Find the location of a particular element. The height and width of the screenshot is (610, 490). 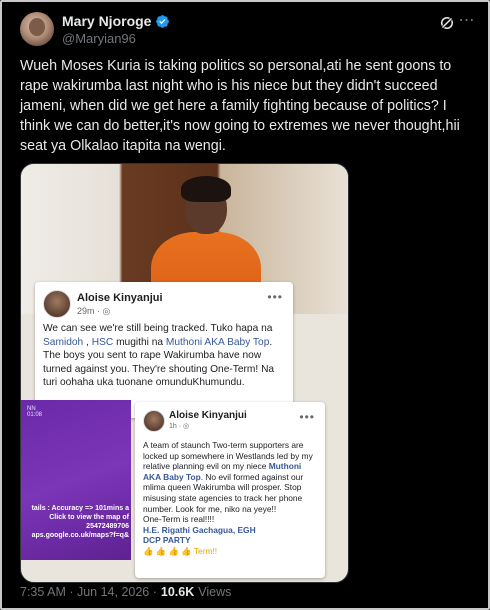

verified-badge-icon is located at coordinates (163, 21).